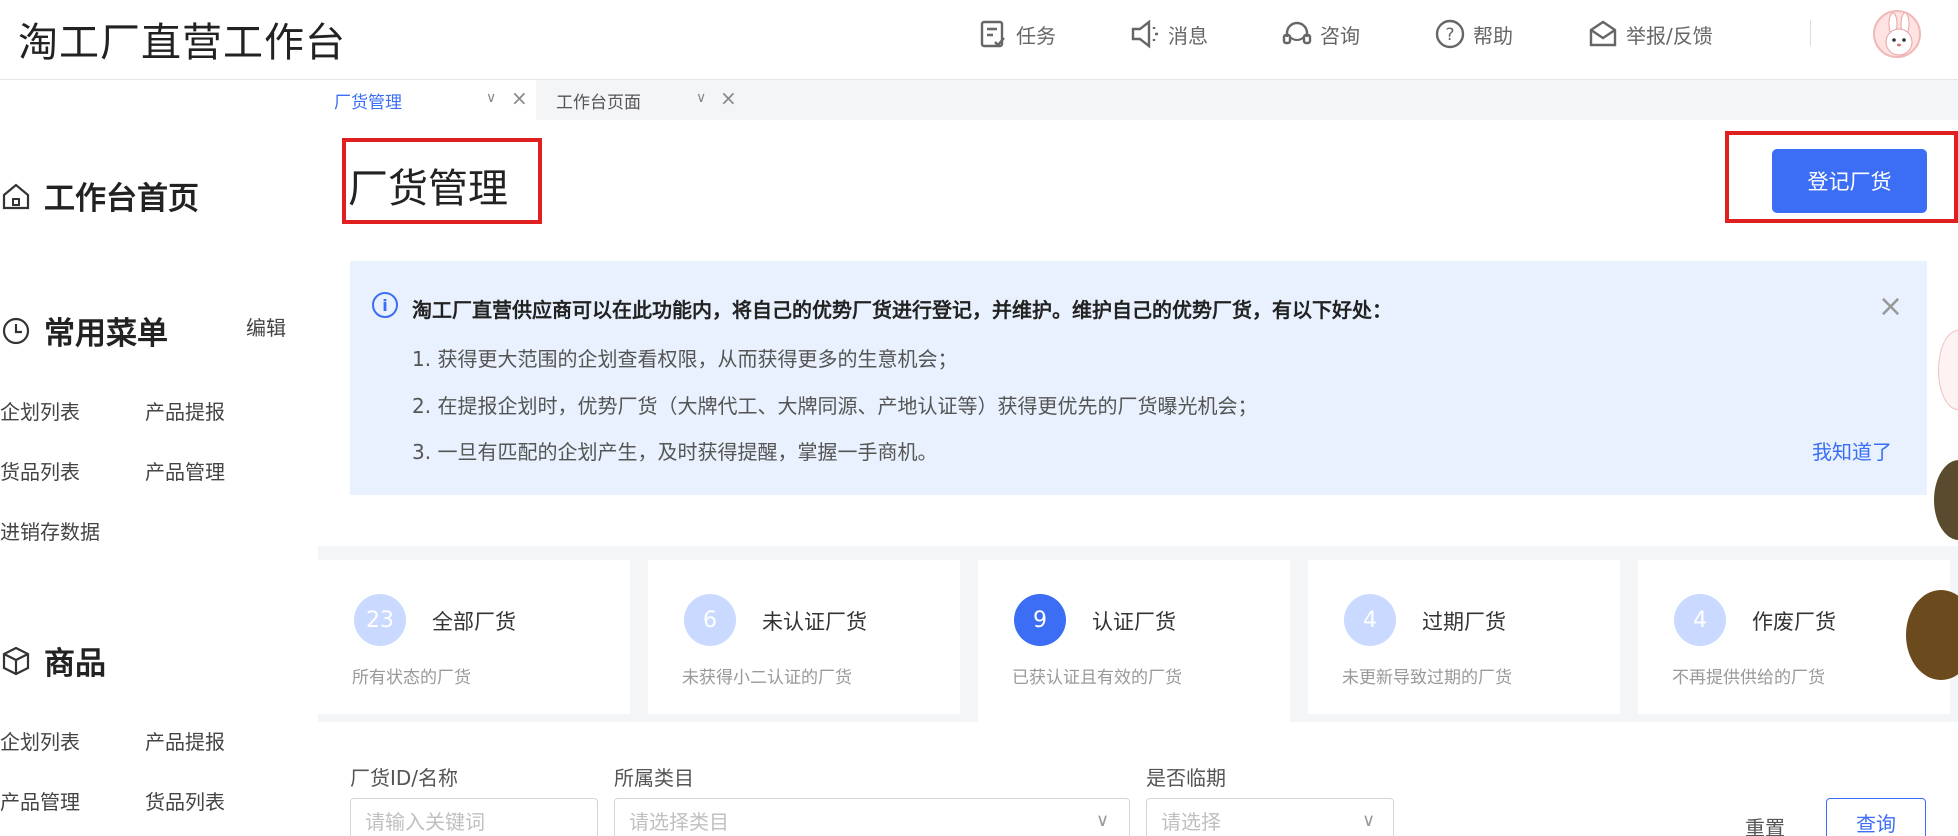  Describe the element at coordinates (50, 530) in the screenshot. I see `sidebar-link: 进销存数据` at that location.